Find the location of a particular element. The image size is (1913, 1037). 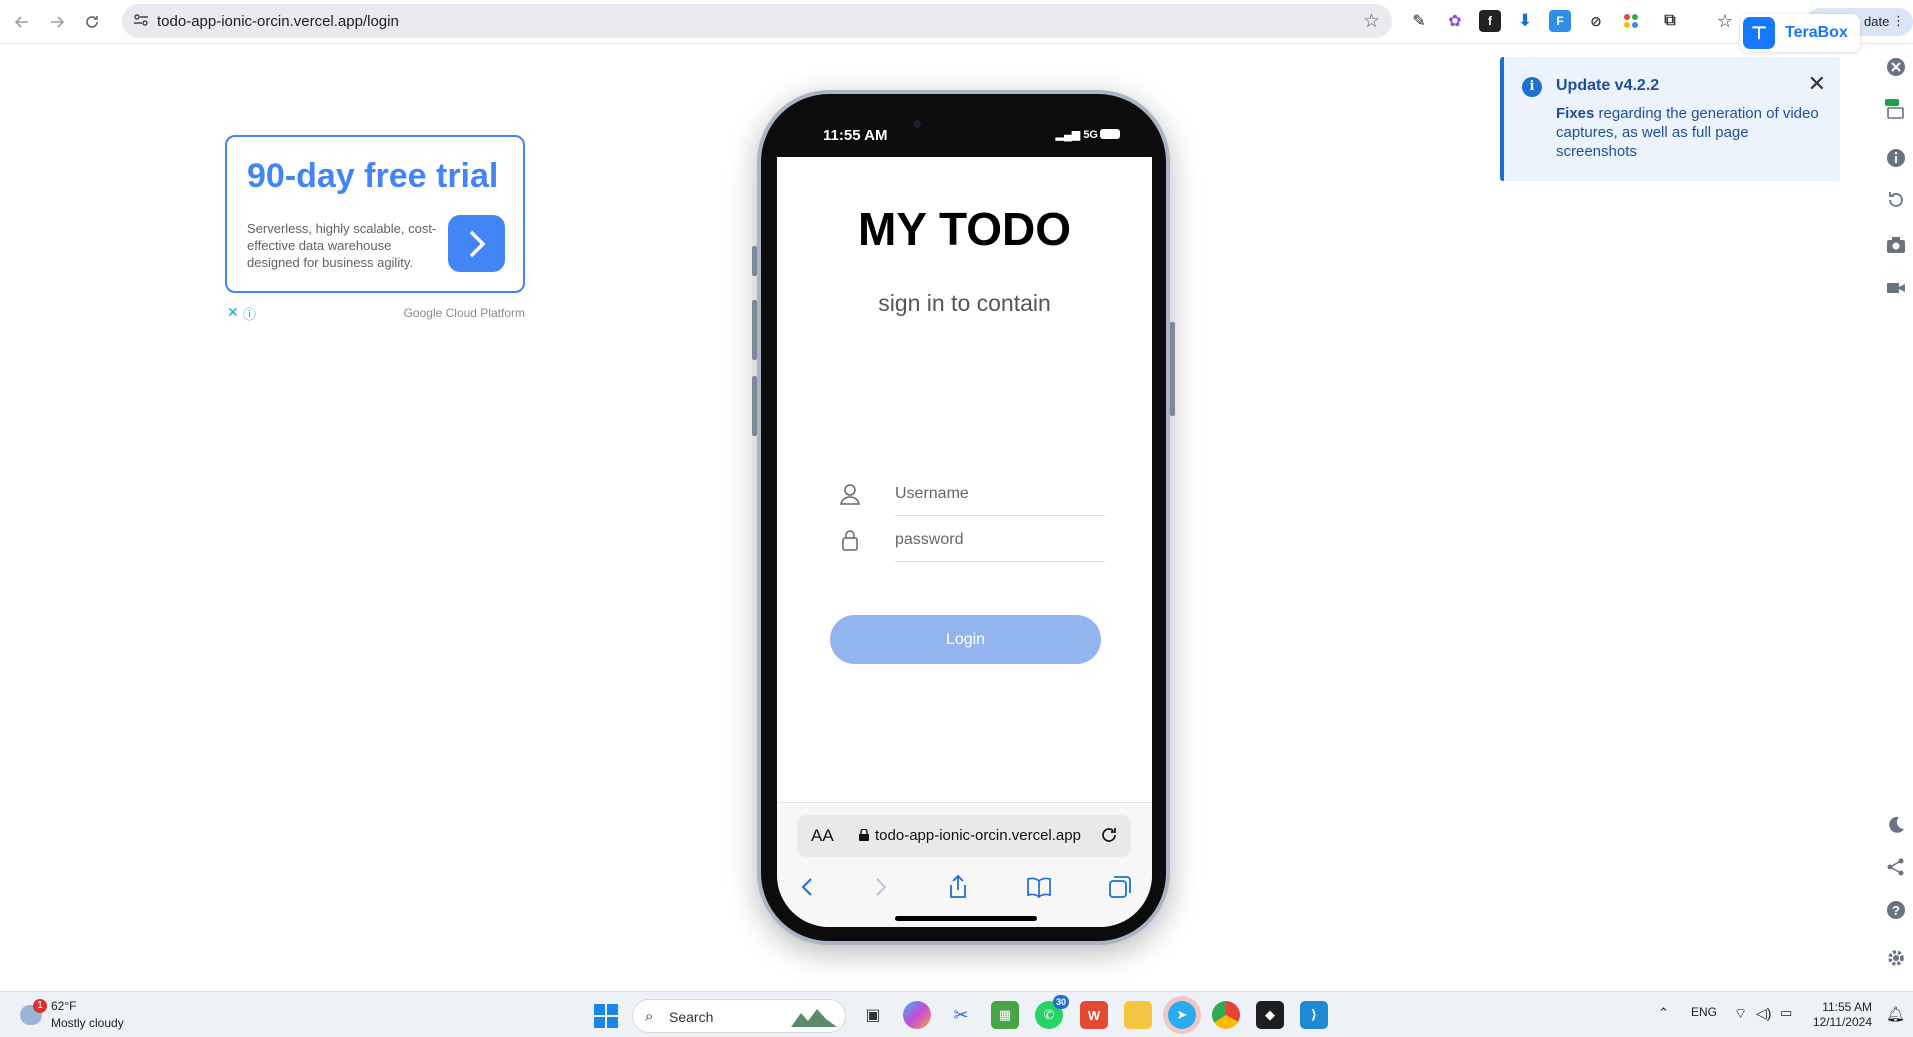

vscode-icon: ⟩ is located at coordinates (1314, 1015).